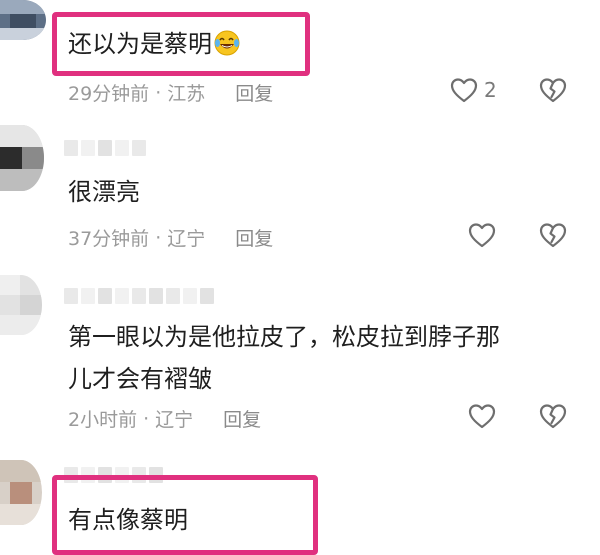 This screenshot has height=555, width=600. Describe the element at coordinates (186, 94) in the screenshot. I see `comment-location: 江苏` at that location.